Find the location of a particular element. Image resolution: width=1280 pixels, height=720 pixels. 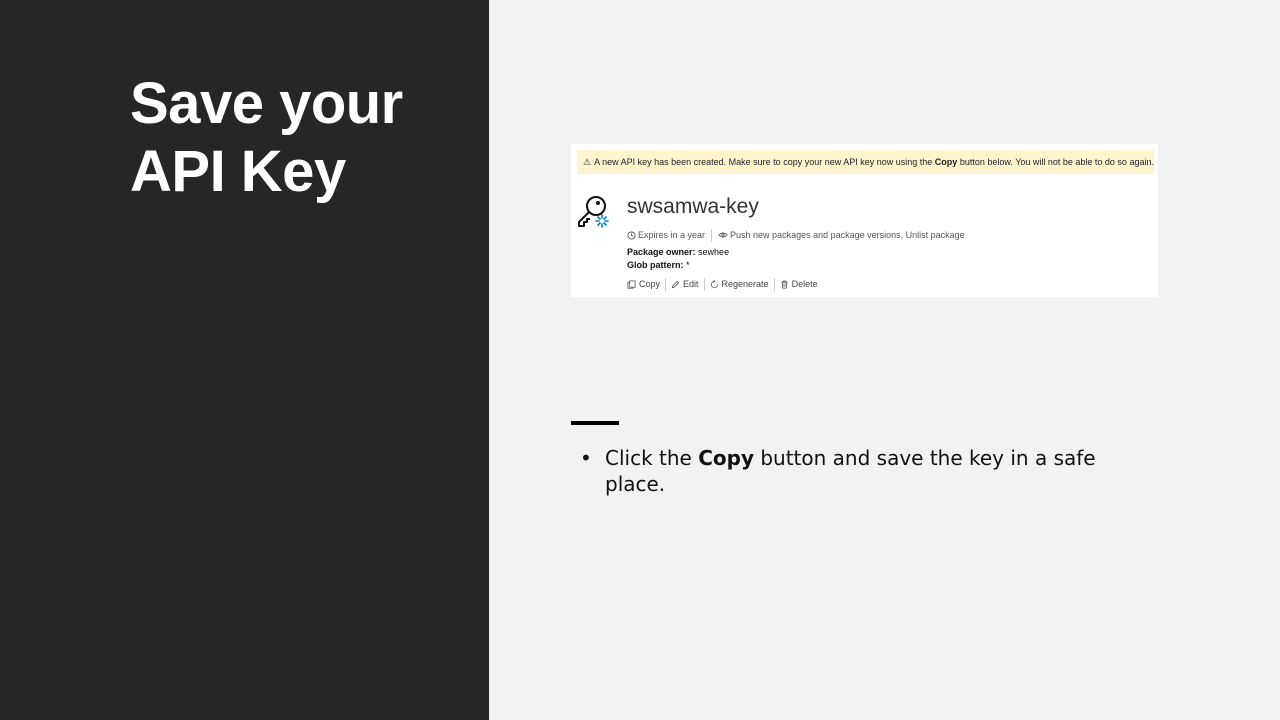

delete-button: Delete is located at coordinates (799, 284).